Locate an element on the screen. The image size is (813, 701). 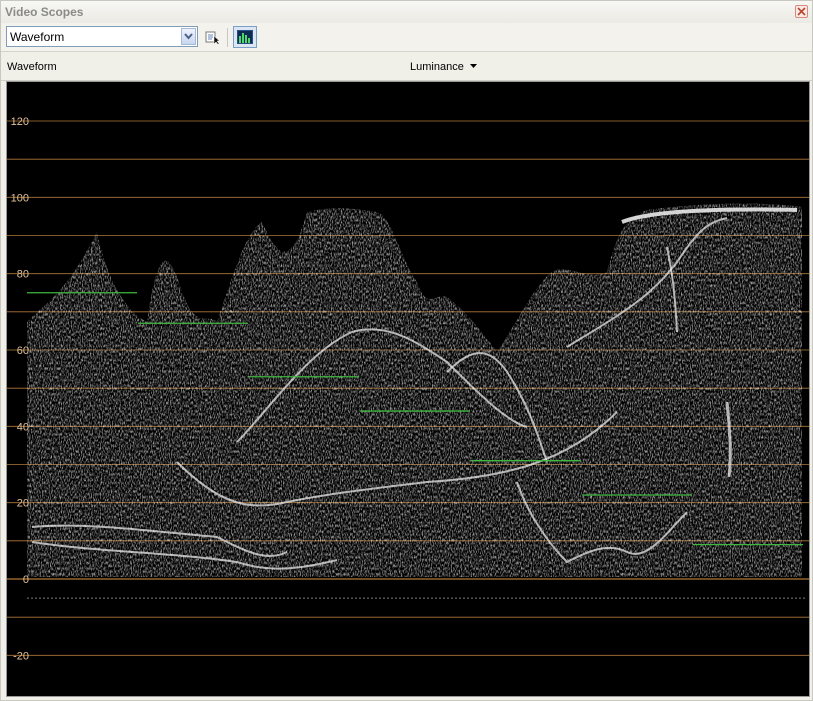
scope-type-select: Waveform is located at coordinates (102, 36).